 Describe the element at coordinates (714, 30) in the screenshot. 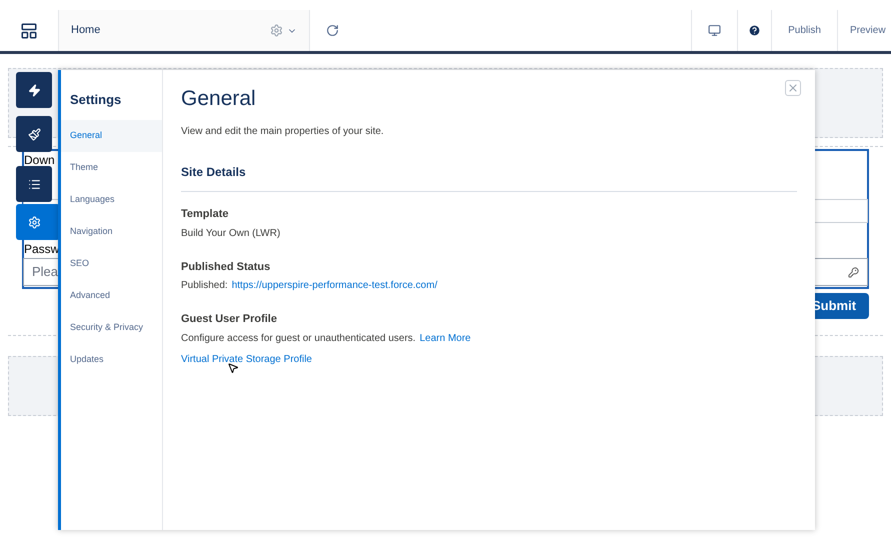

I see `desktop-icon` at that location.